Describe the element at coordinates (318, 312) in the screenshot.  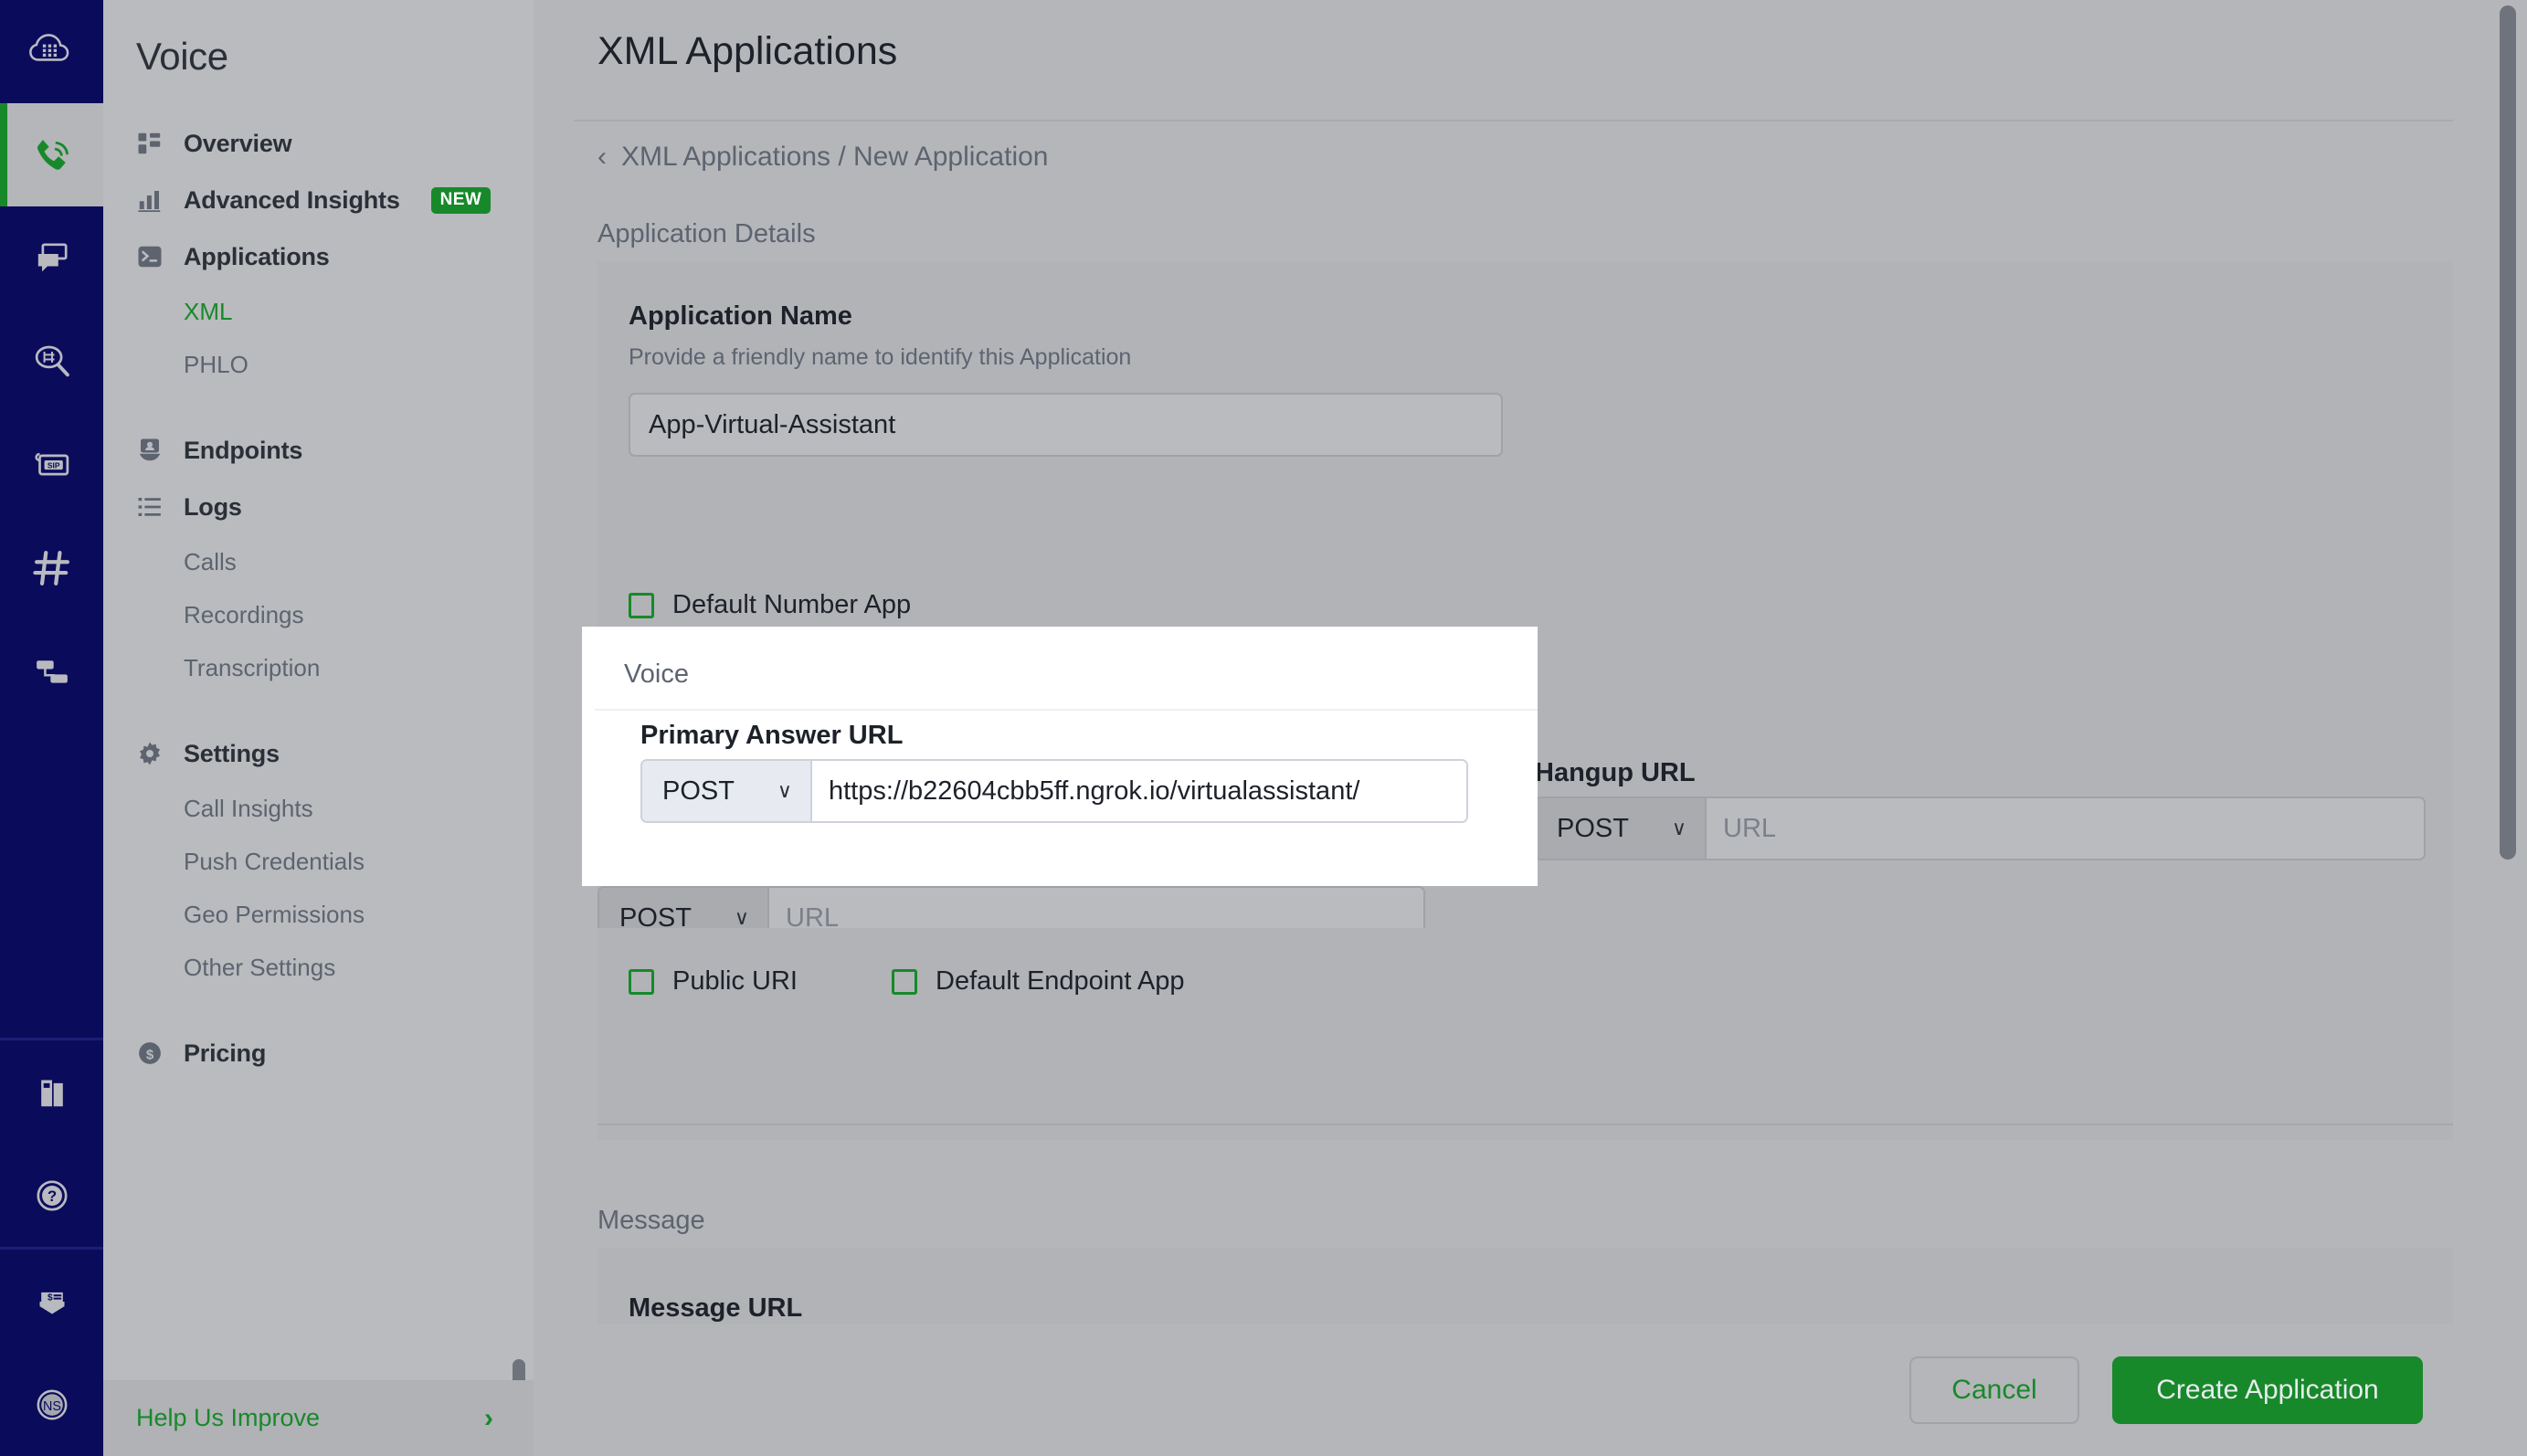
I see `sidebar-item-xml: XML` at that location.